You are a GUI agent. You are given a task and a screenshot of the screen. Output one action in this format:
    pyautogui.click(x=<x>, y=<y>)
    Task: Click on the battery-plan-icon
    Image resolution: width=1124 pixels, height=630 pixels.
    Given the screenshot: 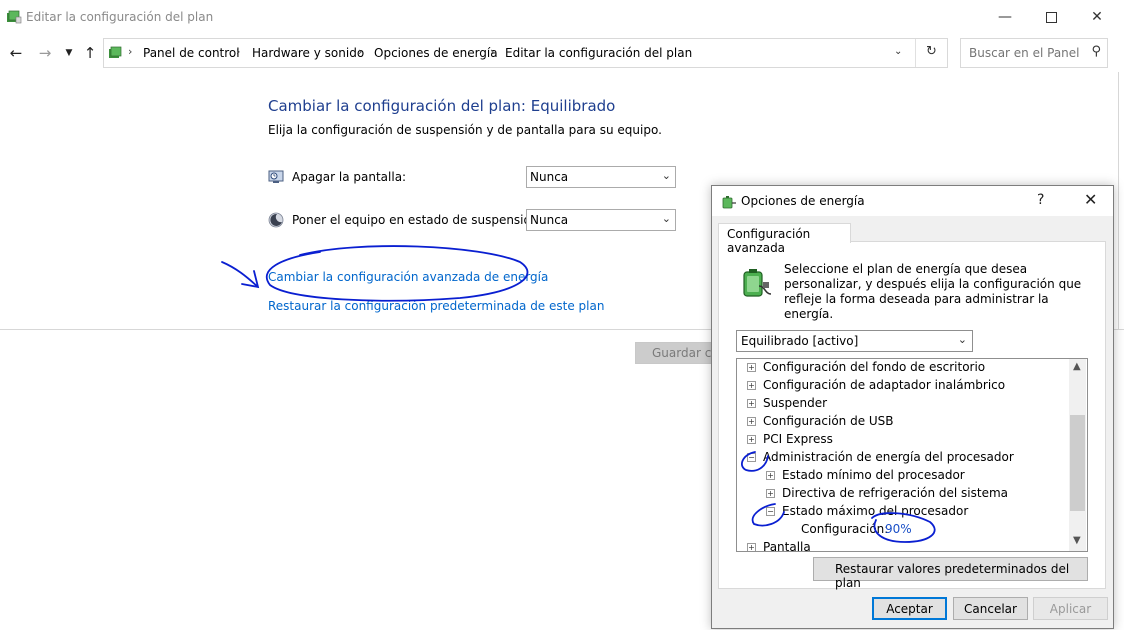 What is the action you would take?
    pyautogui.click(x=757, y=283)
    